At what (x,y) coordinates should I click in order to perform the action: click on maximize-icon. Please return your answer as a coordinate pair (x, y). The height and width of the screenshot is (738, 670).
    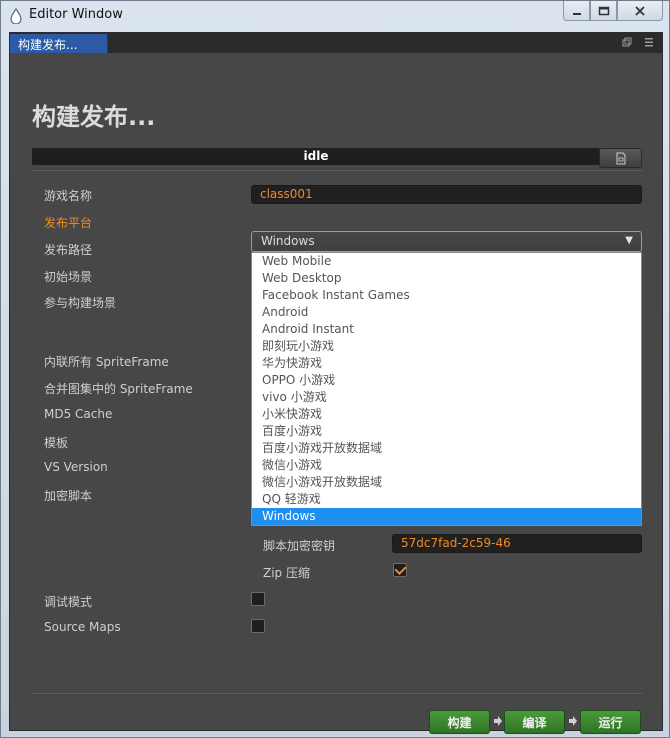
    Looking at the image, I should click on (603, 10).